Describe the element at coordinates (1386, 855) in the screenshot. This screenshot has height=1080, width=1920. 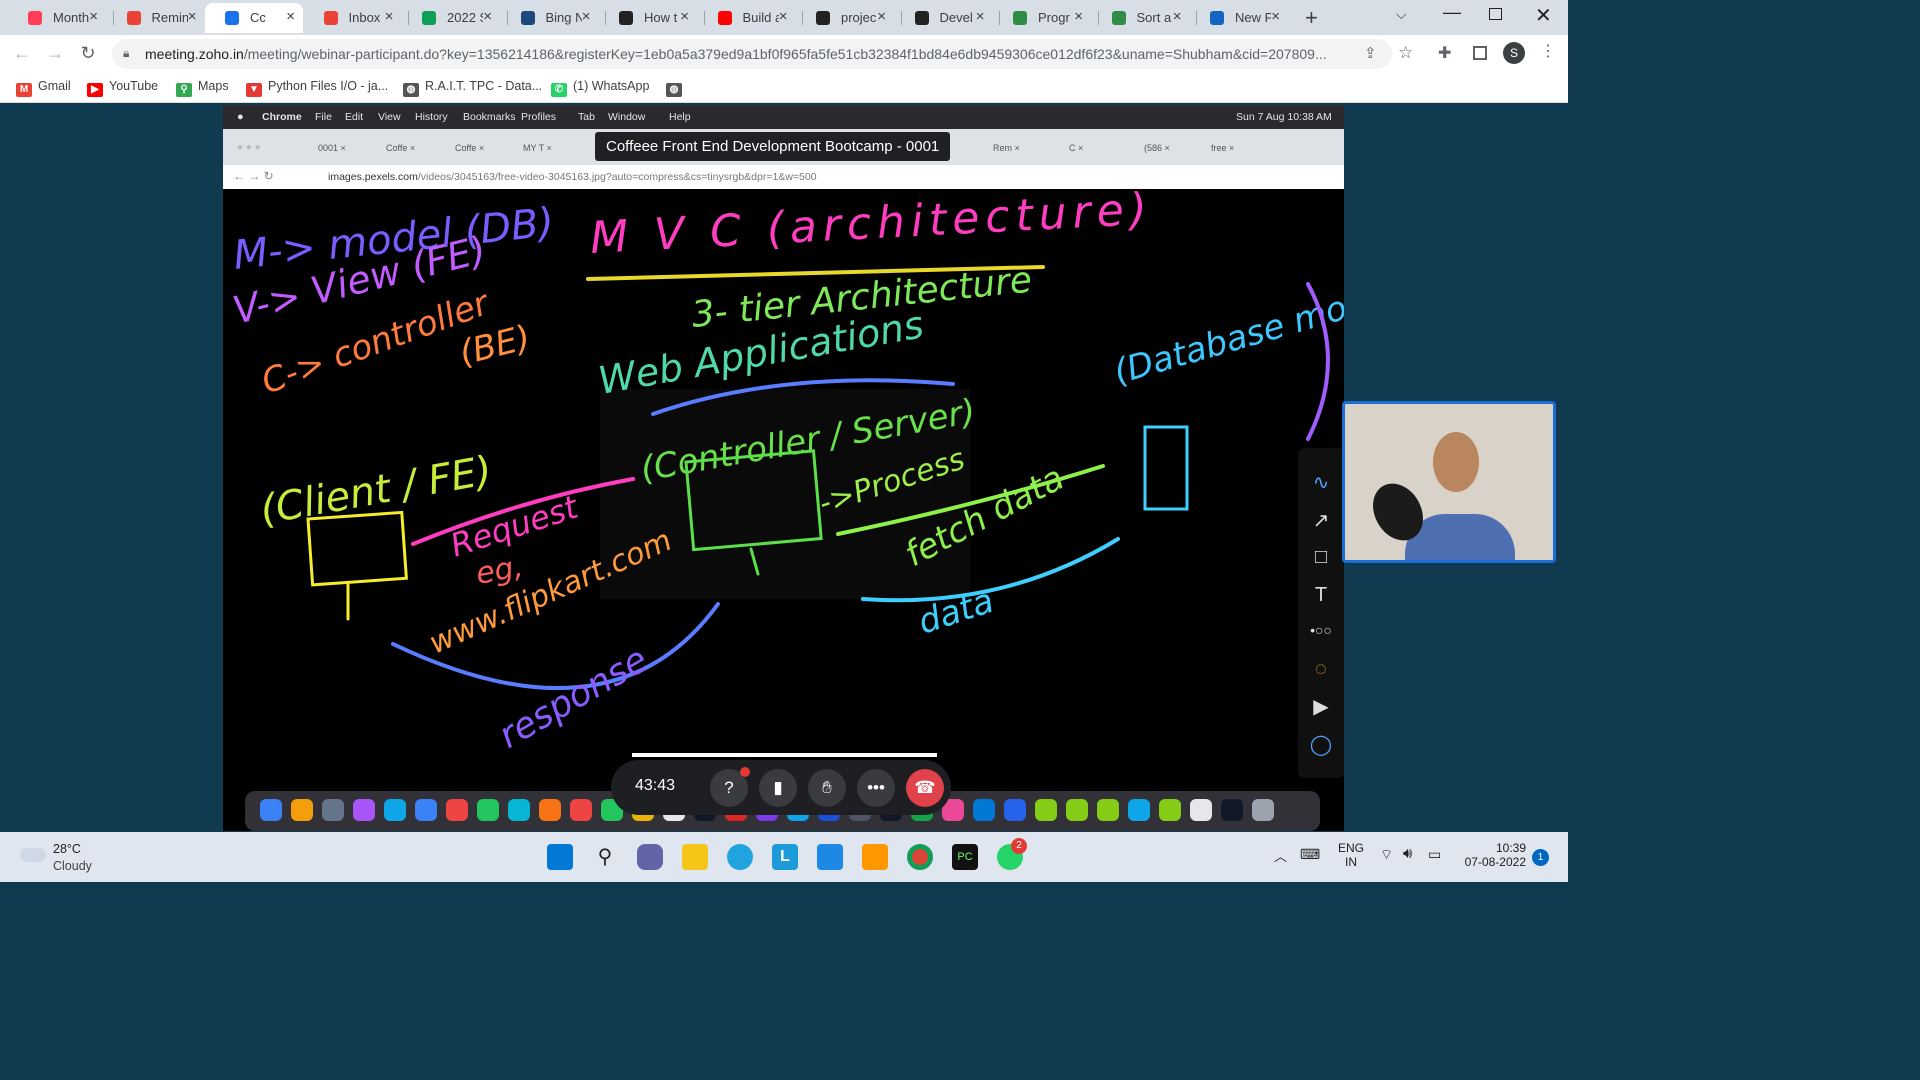
I see `wifi-icon: ⌔` at that location.